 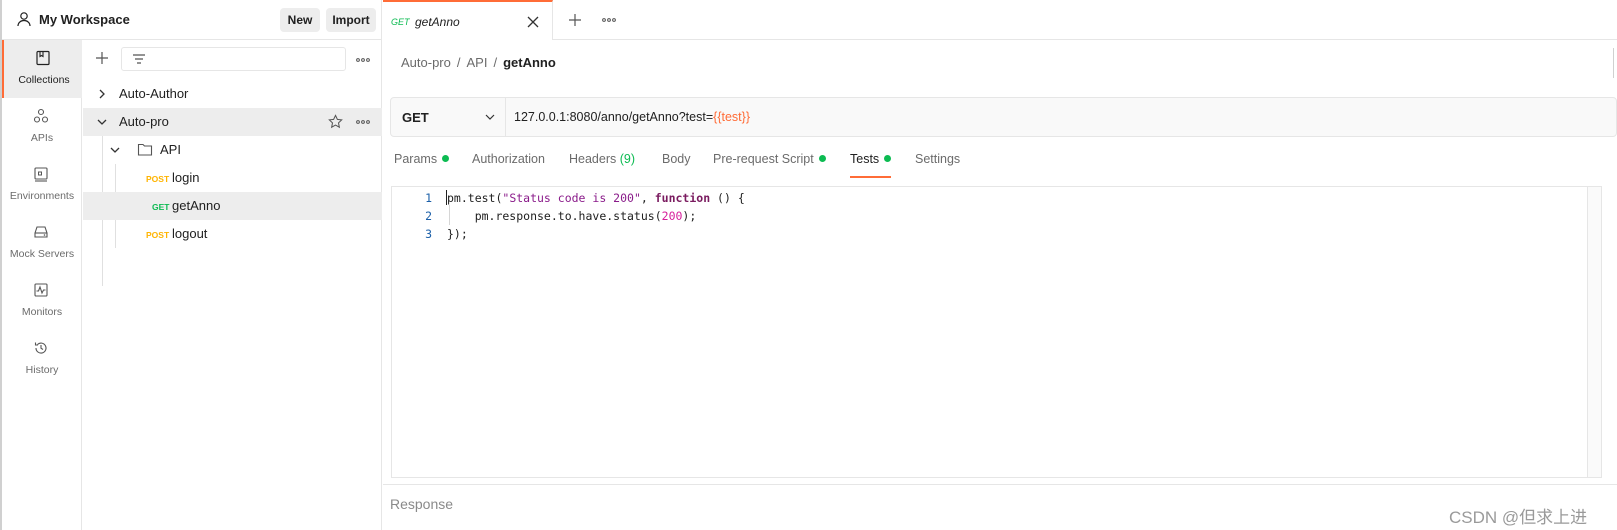 I want to click on import-button: Import, so click(x=351, y=20).